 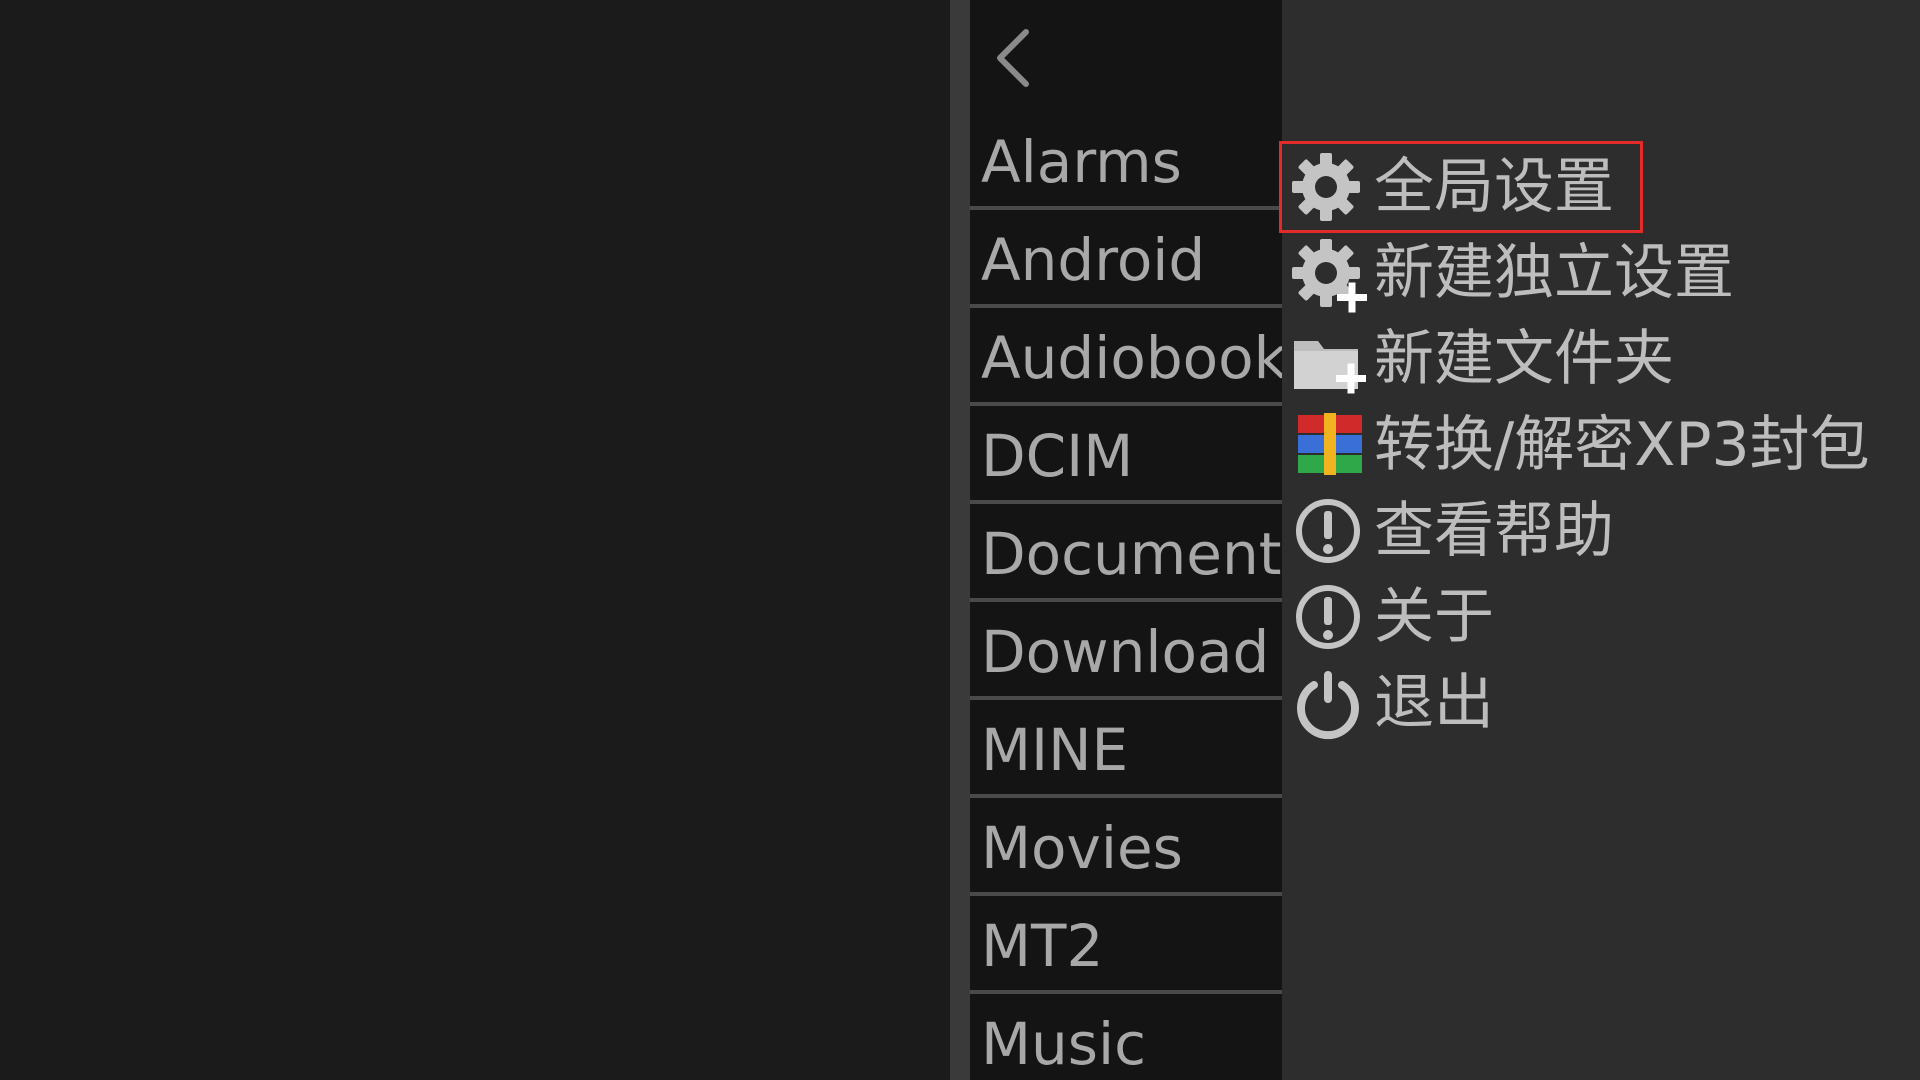 What do you see at coordinates (1330, 187) in the screenshot?
I see `gear-icon` at bounding box center [1330, 187].